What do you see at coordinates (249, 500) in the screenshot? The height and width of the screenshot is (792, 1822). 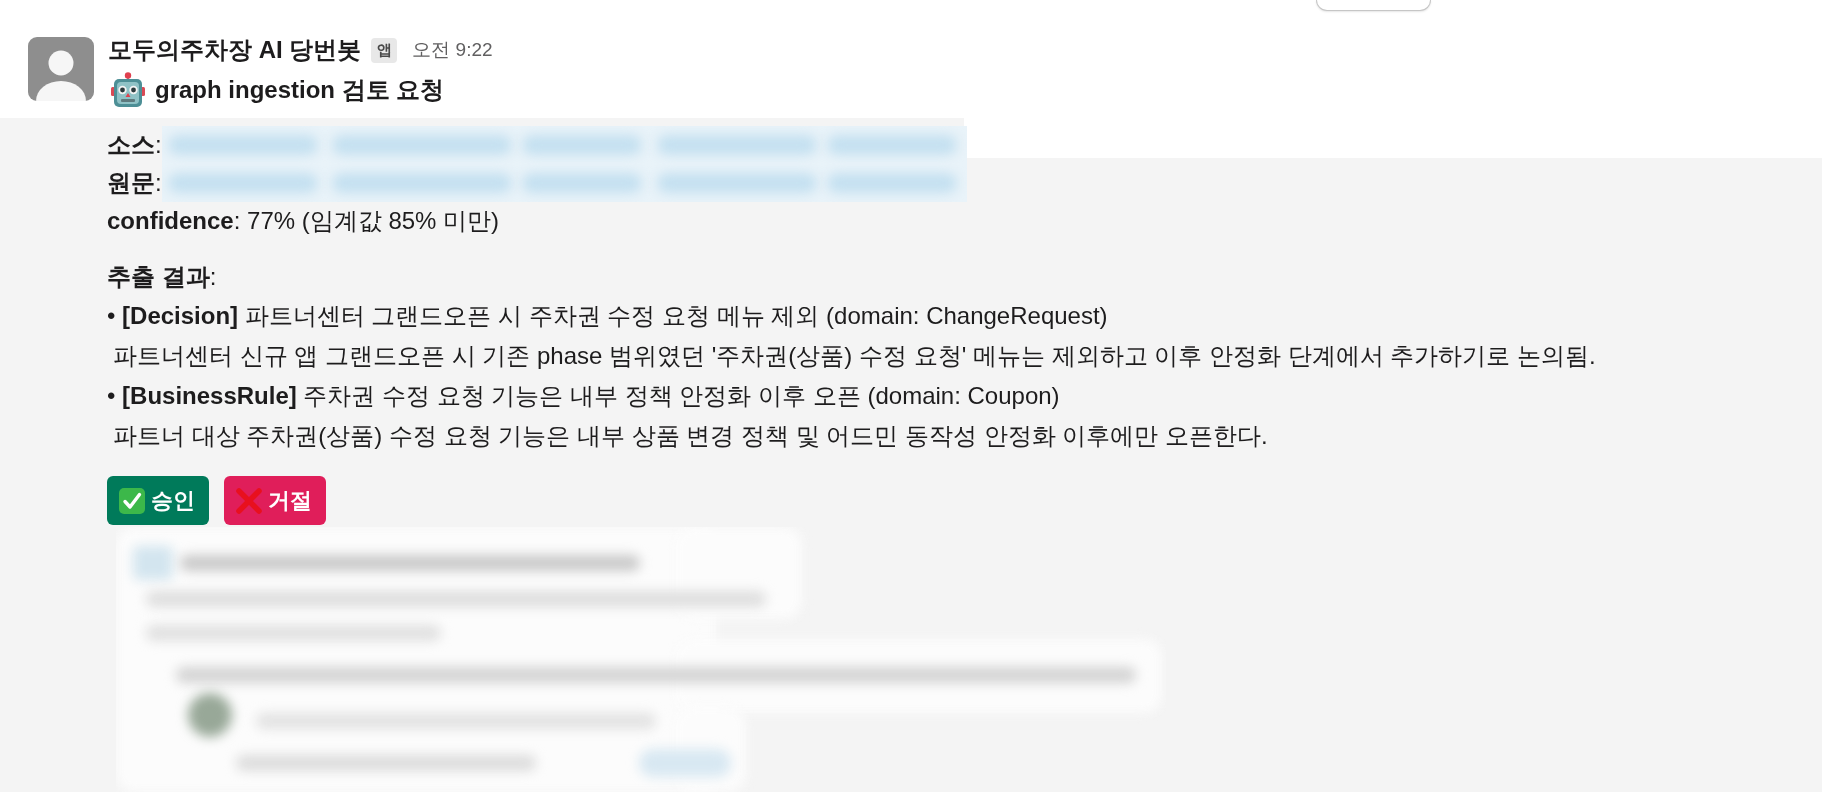 I see `cross-icon` at bounding box center [249, 500].